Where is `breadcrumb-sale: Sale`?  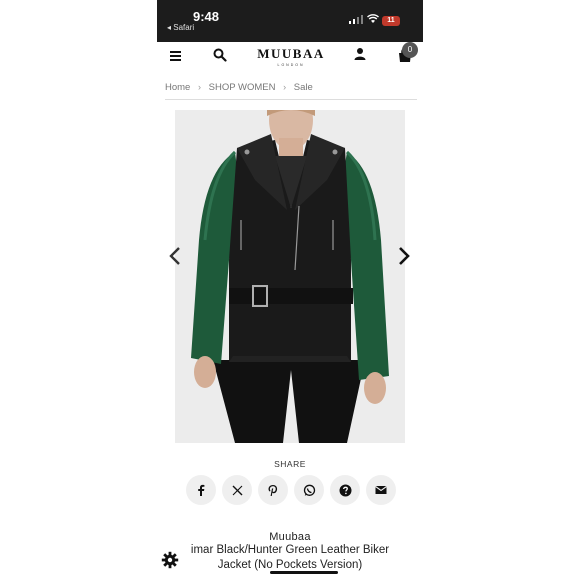 breadcrumb-sale: Sale is located at coordinates (303, 87).